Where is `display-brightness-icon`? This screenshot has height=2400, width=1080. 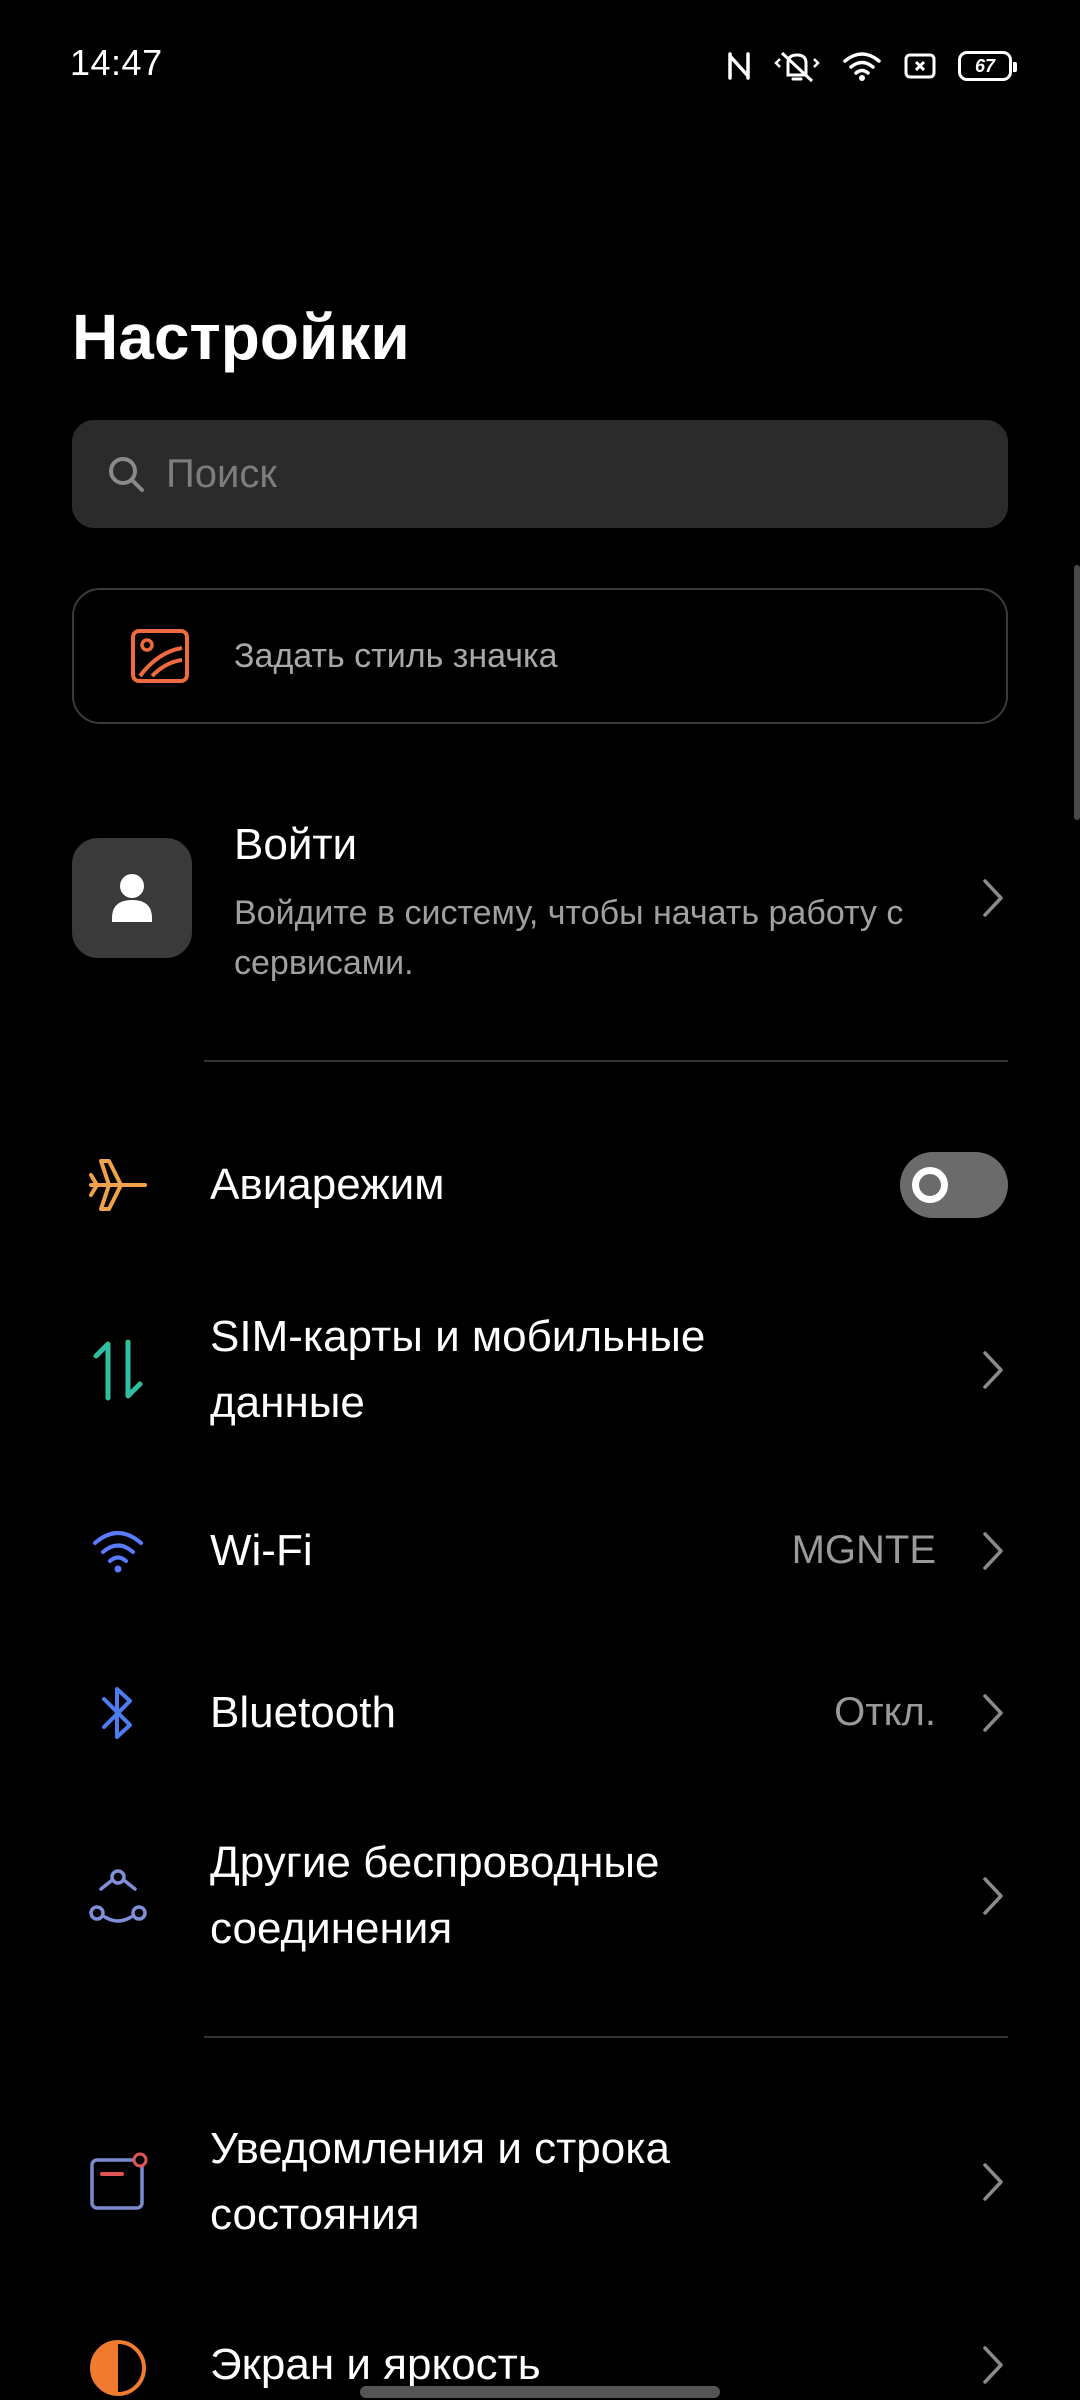 display-brightness-icon is located at coordinates (118, 2366).